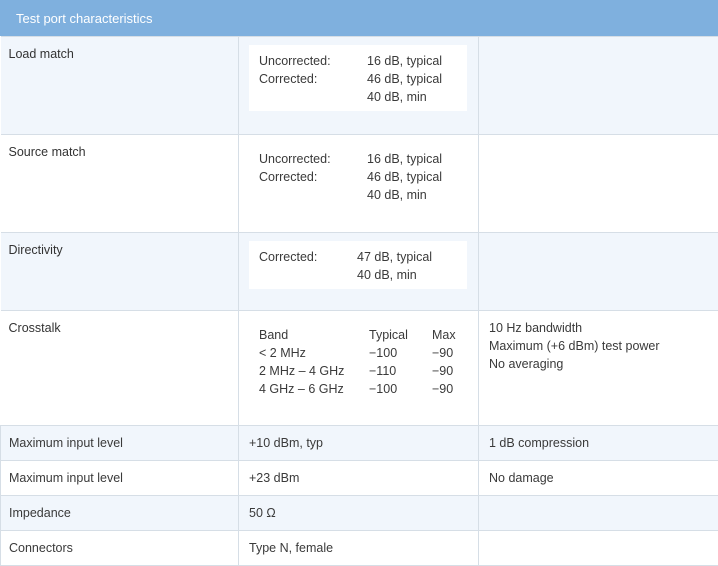 This screenshot has width=718, height=566. I want to click on note-line: Maximum (+6 dBm) test power, so click(599, 346).